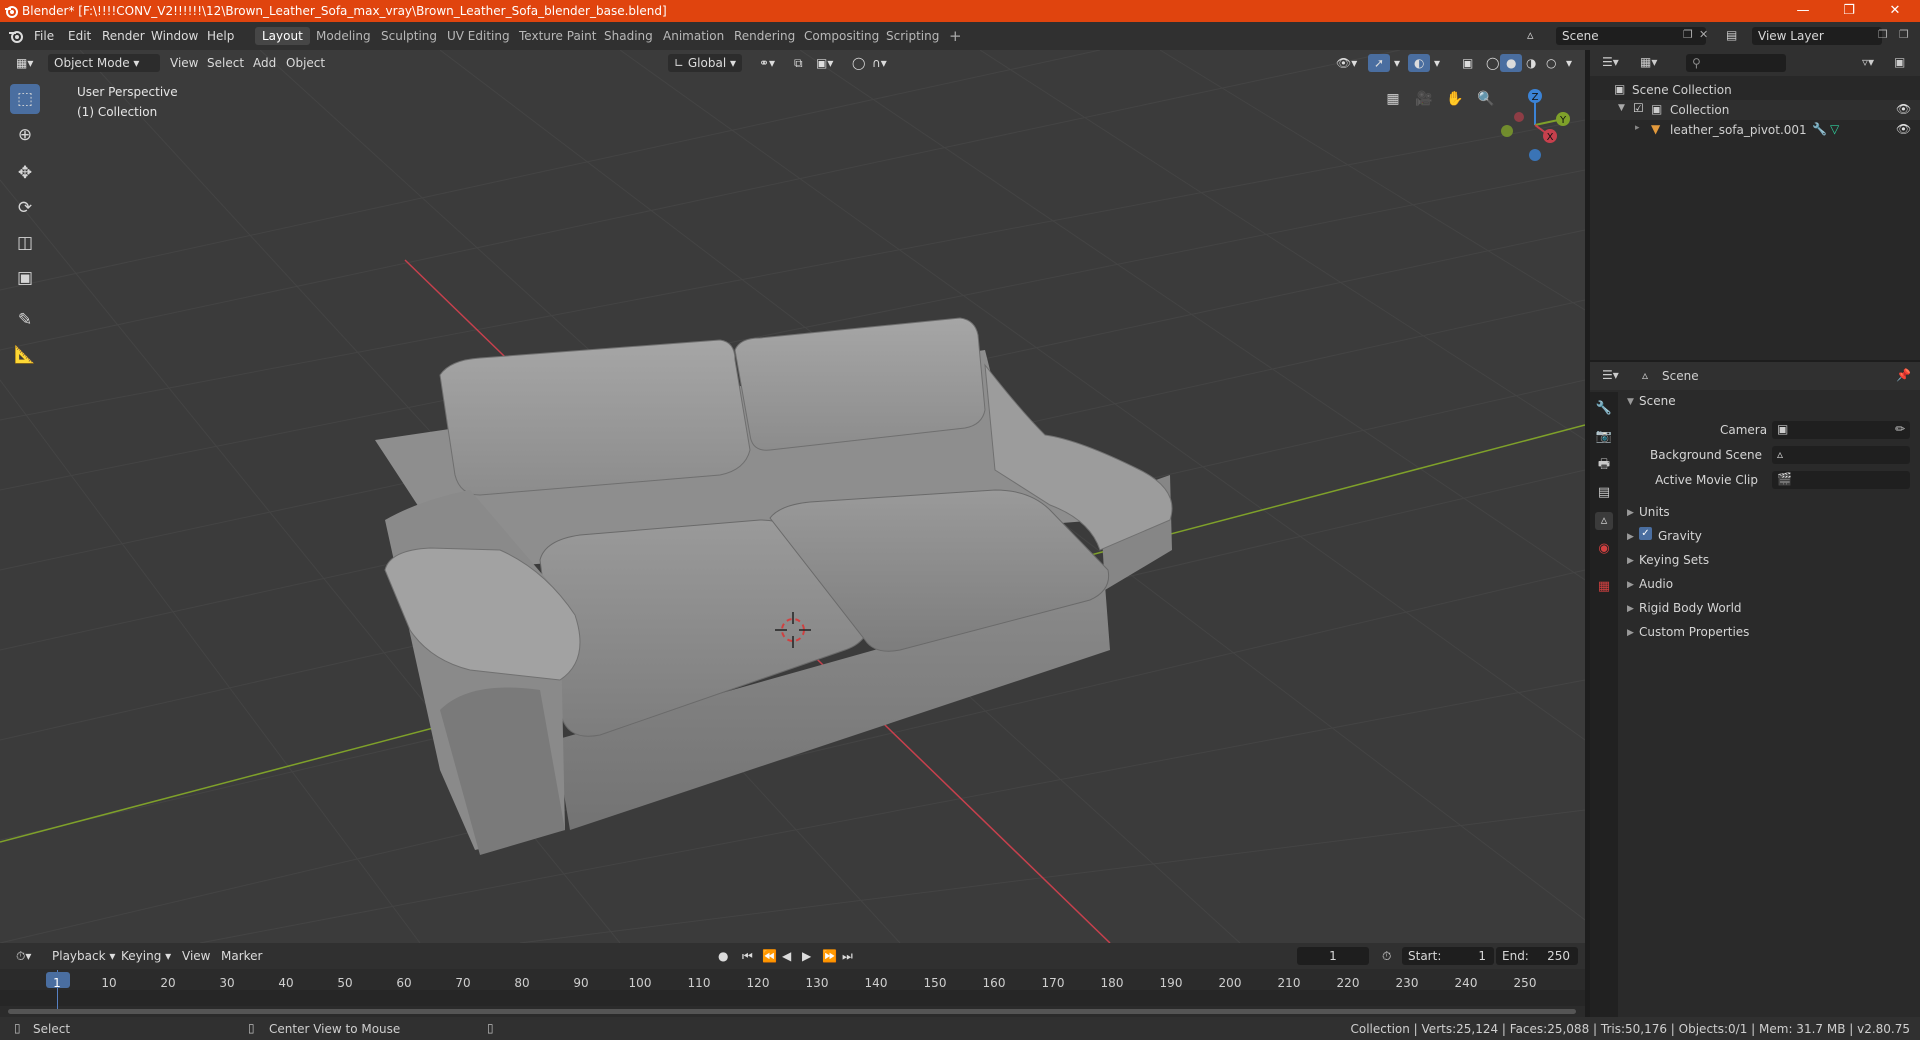 The image size is (1920, 1040). I want to click on camera-view-icon: 🎥, so click(1424, 99).